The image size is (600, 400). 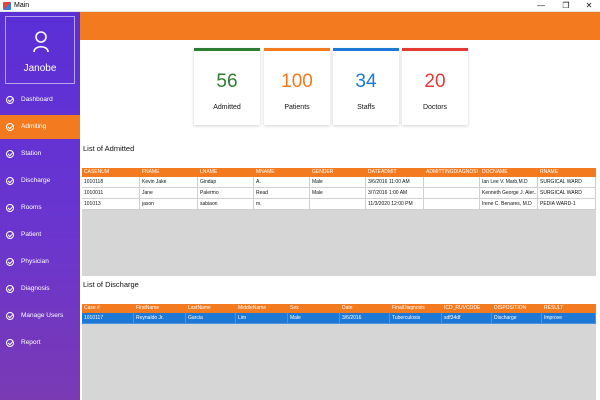 I want to click on column-header: MiddleName, so click(x=262, y=308).